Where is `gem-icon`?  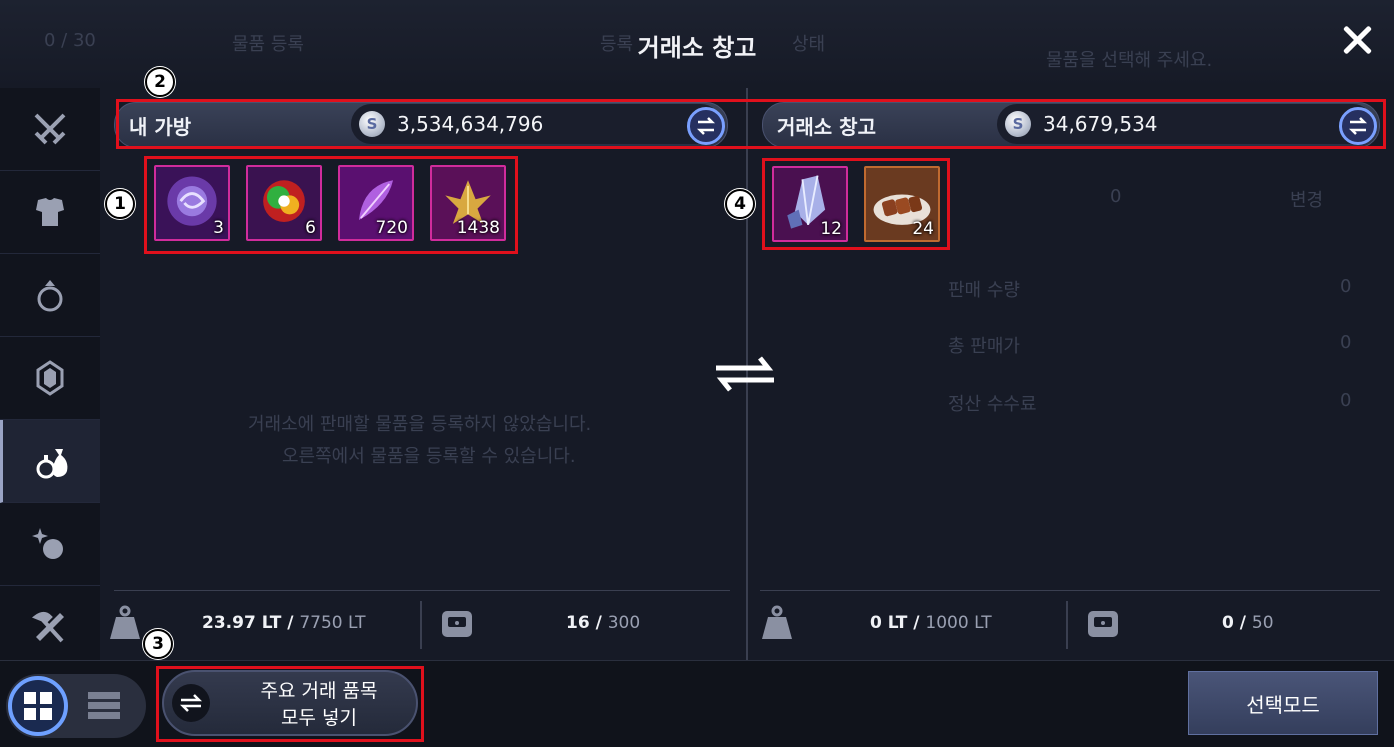
gem-icon is located at coordinates (50, 378).